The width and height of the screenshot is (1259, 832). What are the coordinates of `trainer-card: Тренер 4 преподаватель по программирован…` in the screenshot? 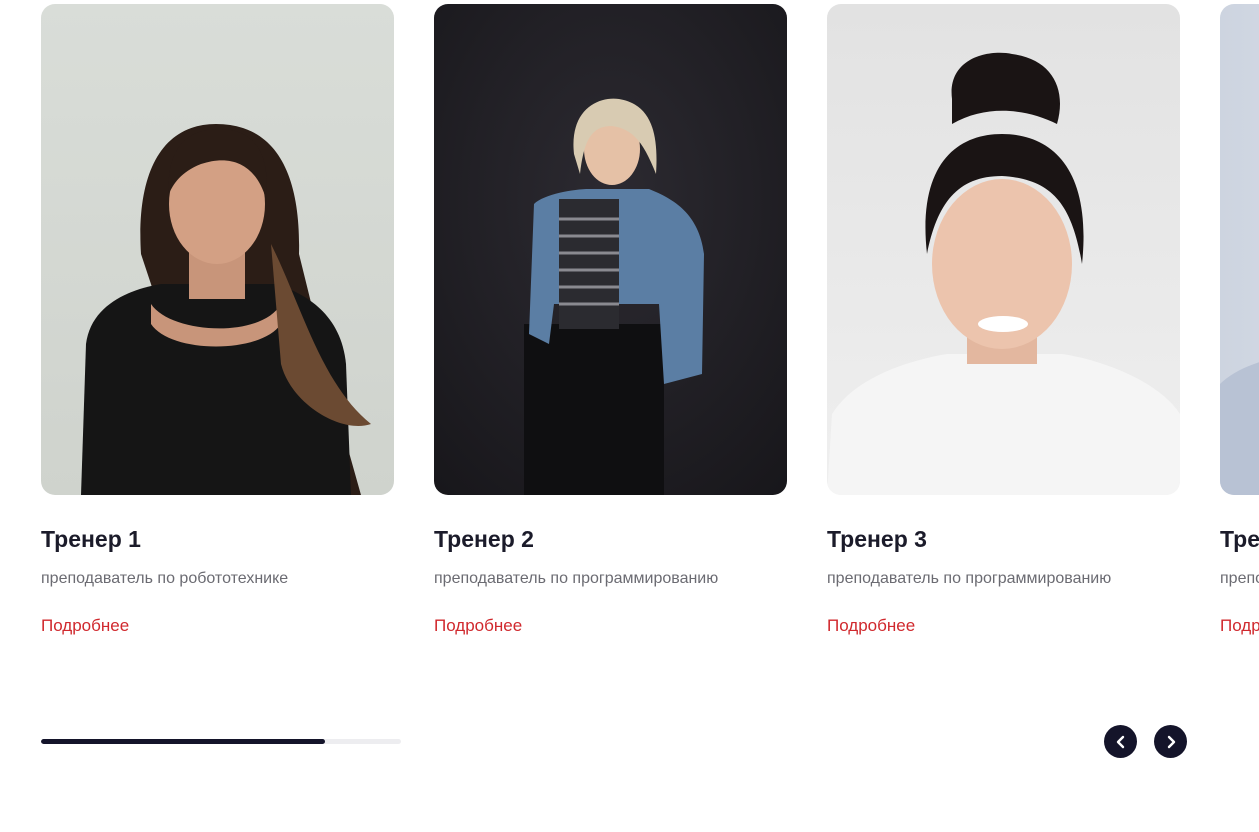 It's located at (1239, 320).